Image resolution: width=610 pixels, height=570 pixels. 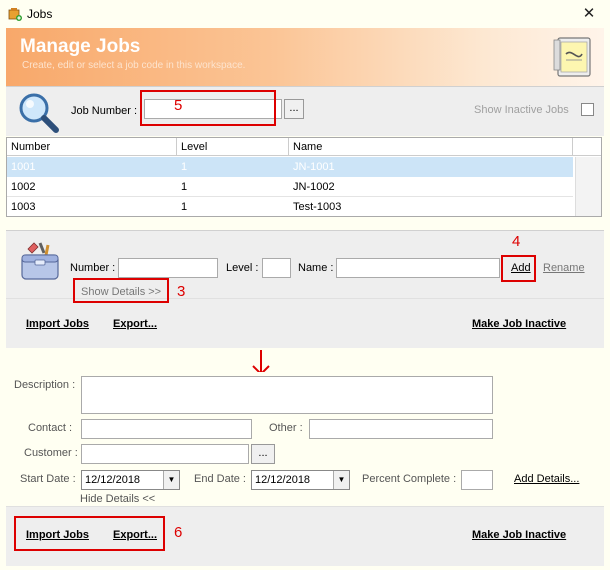 I want to click on job-search-panel: Job Number : ... Show Inactive Jobs, so click(x=305, y=111).